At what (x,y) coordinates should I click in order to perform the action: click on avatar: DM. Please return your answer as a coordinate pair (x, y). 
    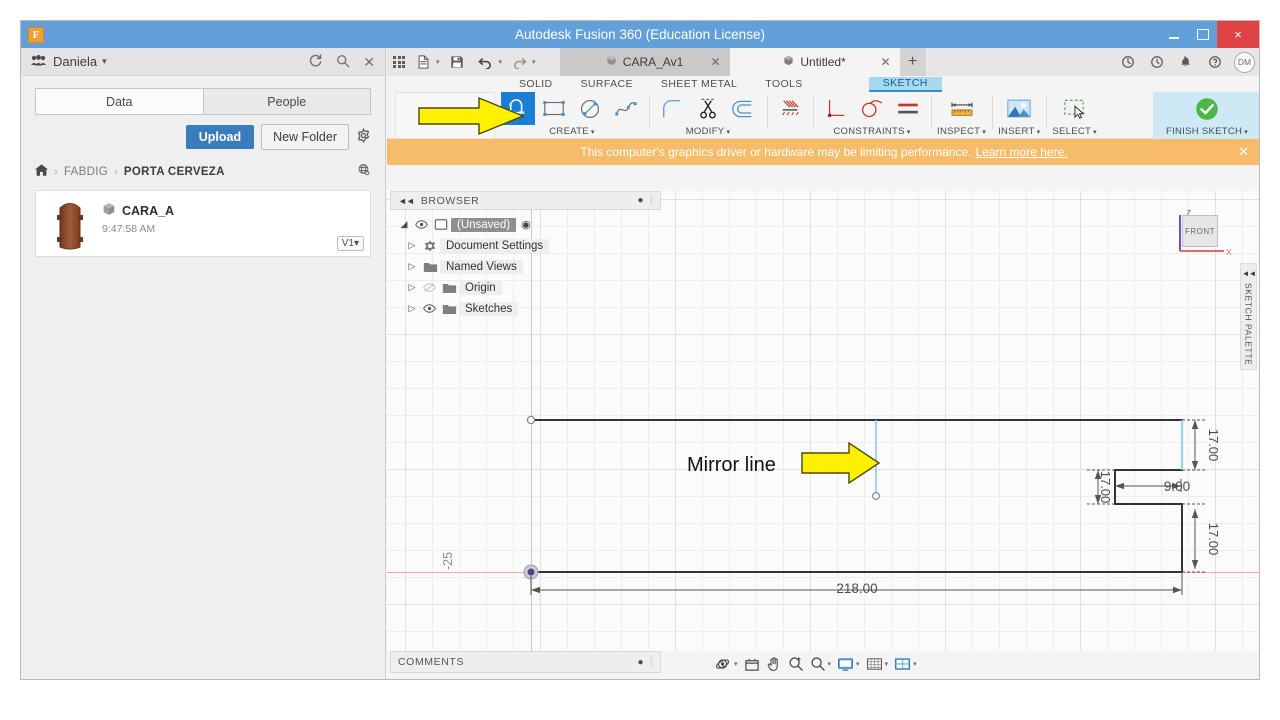
    Looking at the image, I should click on (1244, 62).